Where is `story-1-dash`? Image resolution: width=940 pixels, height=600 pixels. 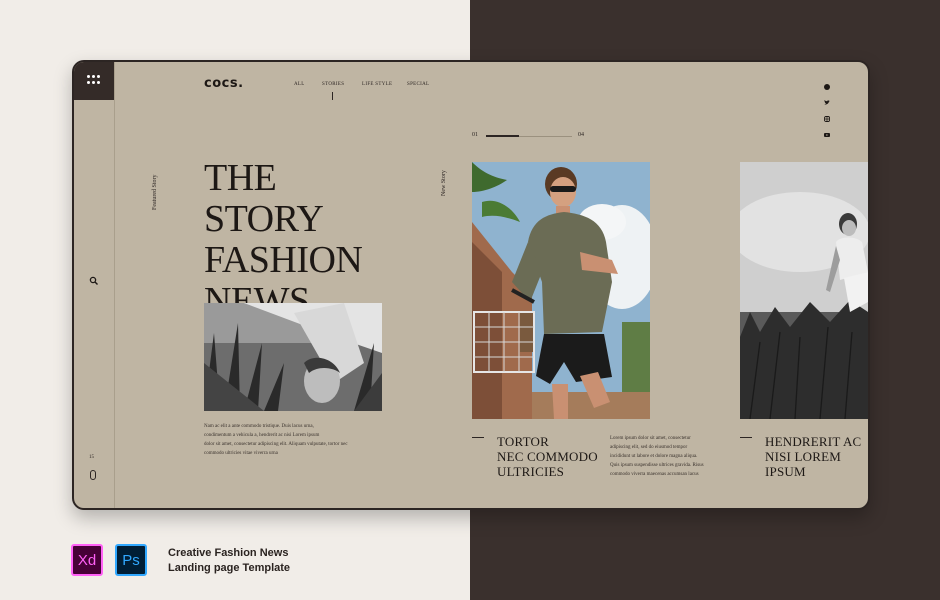 story-1-dash is located at coordinates (478, 437).